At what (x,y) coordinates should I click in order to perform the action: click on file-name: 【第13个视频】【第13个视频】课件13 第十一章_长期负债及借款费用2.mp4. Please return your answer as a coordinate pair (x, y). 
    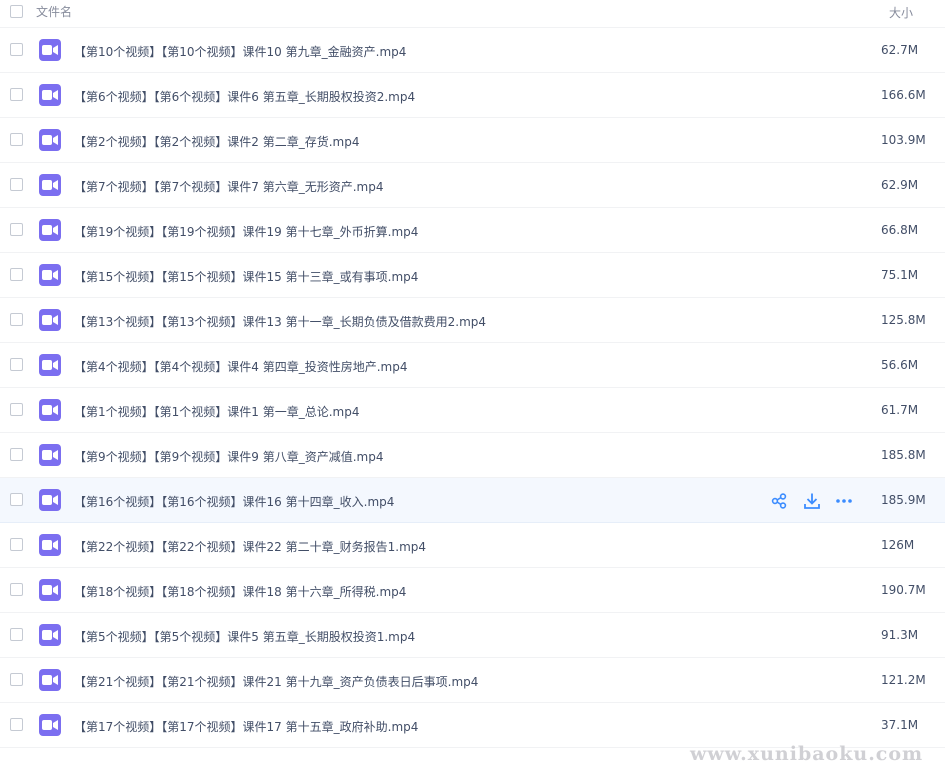
    Looking at the image, I should click on (280, 321).